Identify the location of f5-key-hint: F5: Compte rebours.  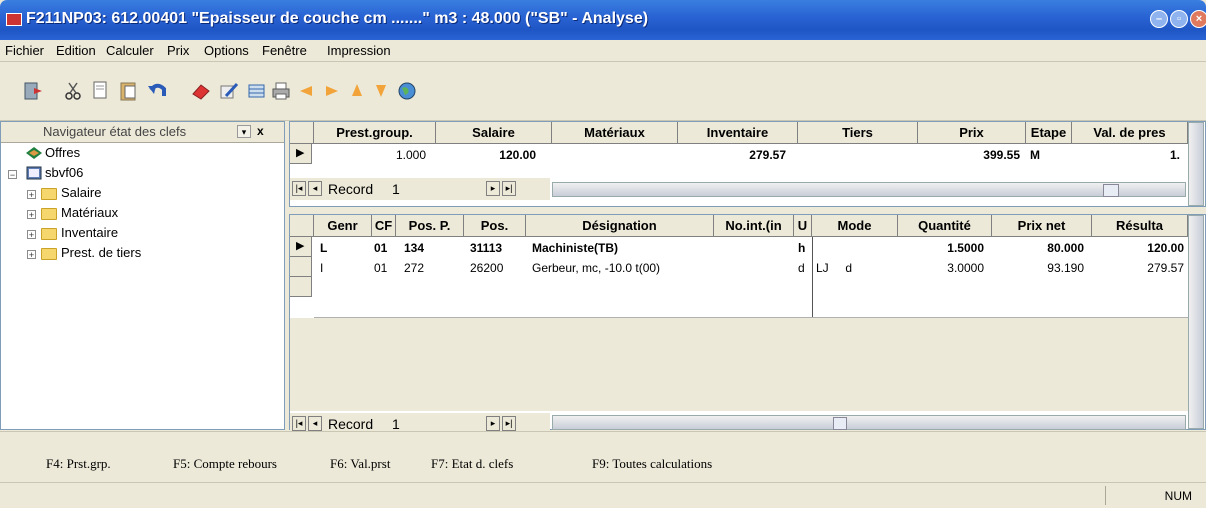
(225, 464).